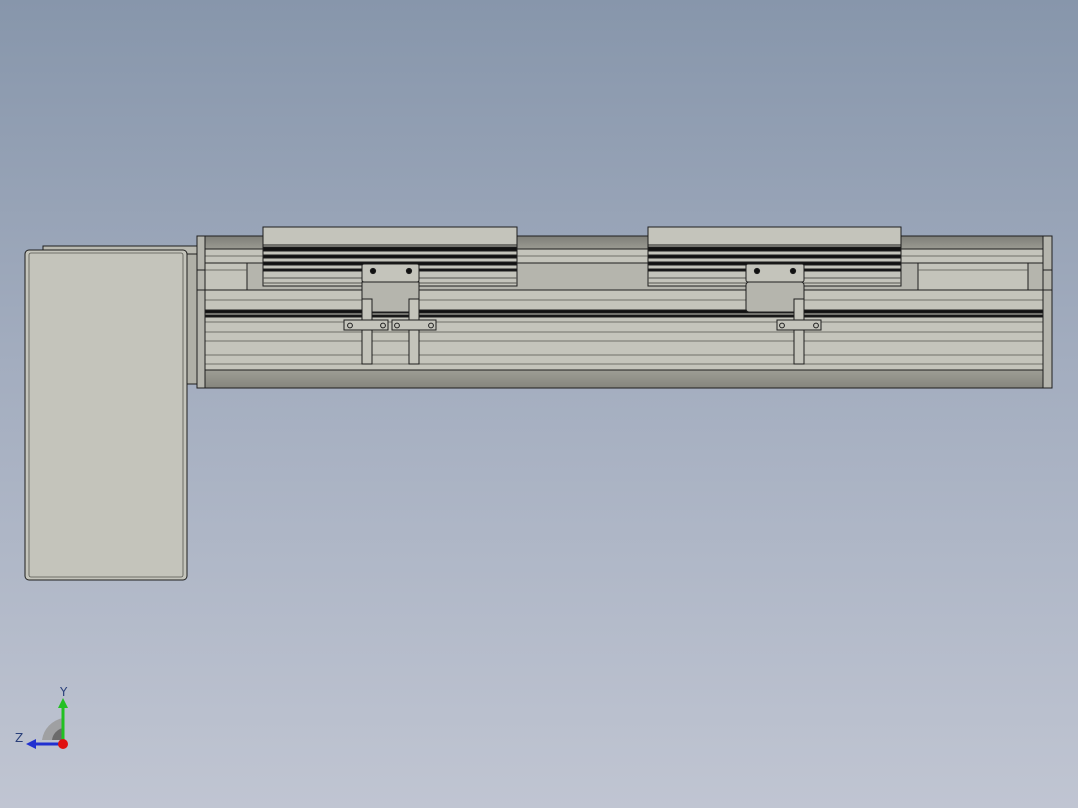 The image size is (1078, 808). What do you see at coordinates (111, 413) in the screenshot?
I see `motor-housing` at bounding box center [111, 413].